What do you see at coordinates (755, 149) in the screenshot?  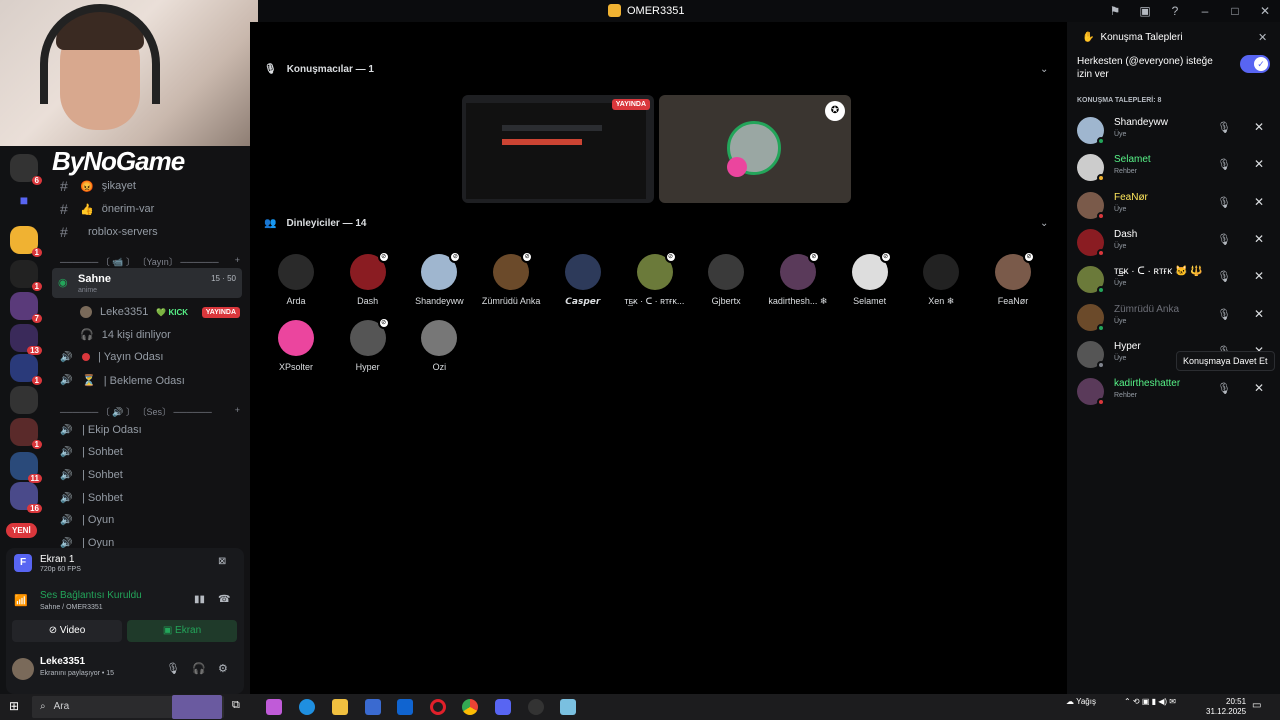 I see `speaker-tile: ✪` at bounding box center [755, 149].